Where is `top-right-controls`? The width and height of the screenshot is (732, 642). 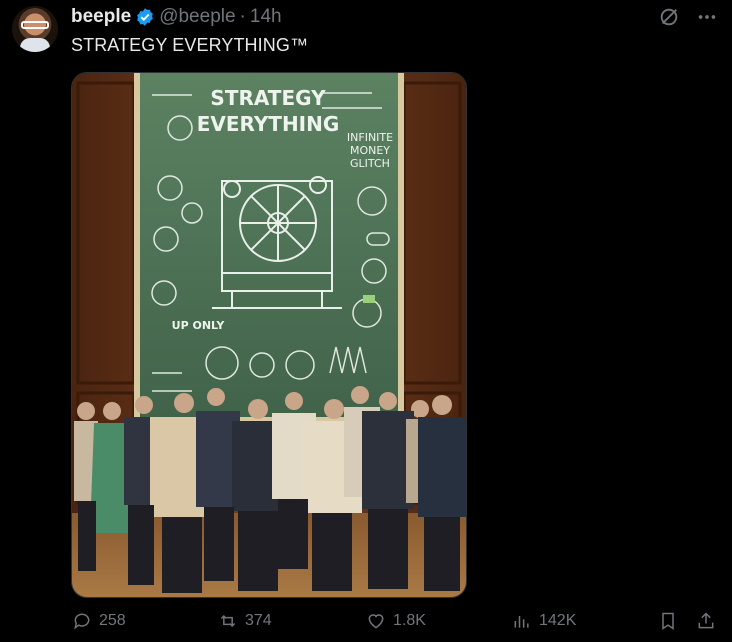
top-right-controls is located at coordinates (688, 19).